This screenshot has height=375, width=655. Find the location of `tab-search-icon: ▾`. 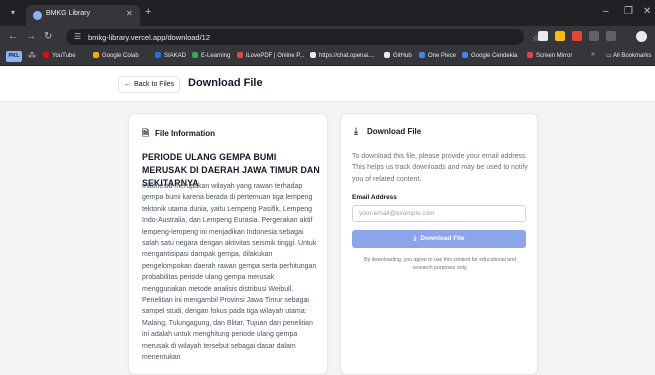

tab-search-icon: ▾ is located at coordinates (13, 13).